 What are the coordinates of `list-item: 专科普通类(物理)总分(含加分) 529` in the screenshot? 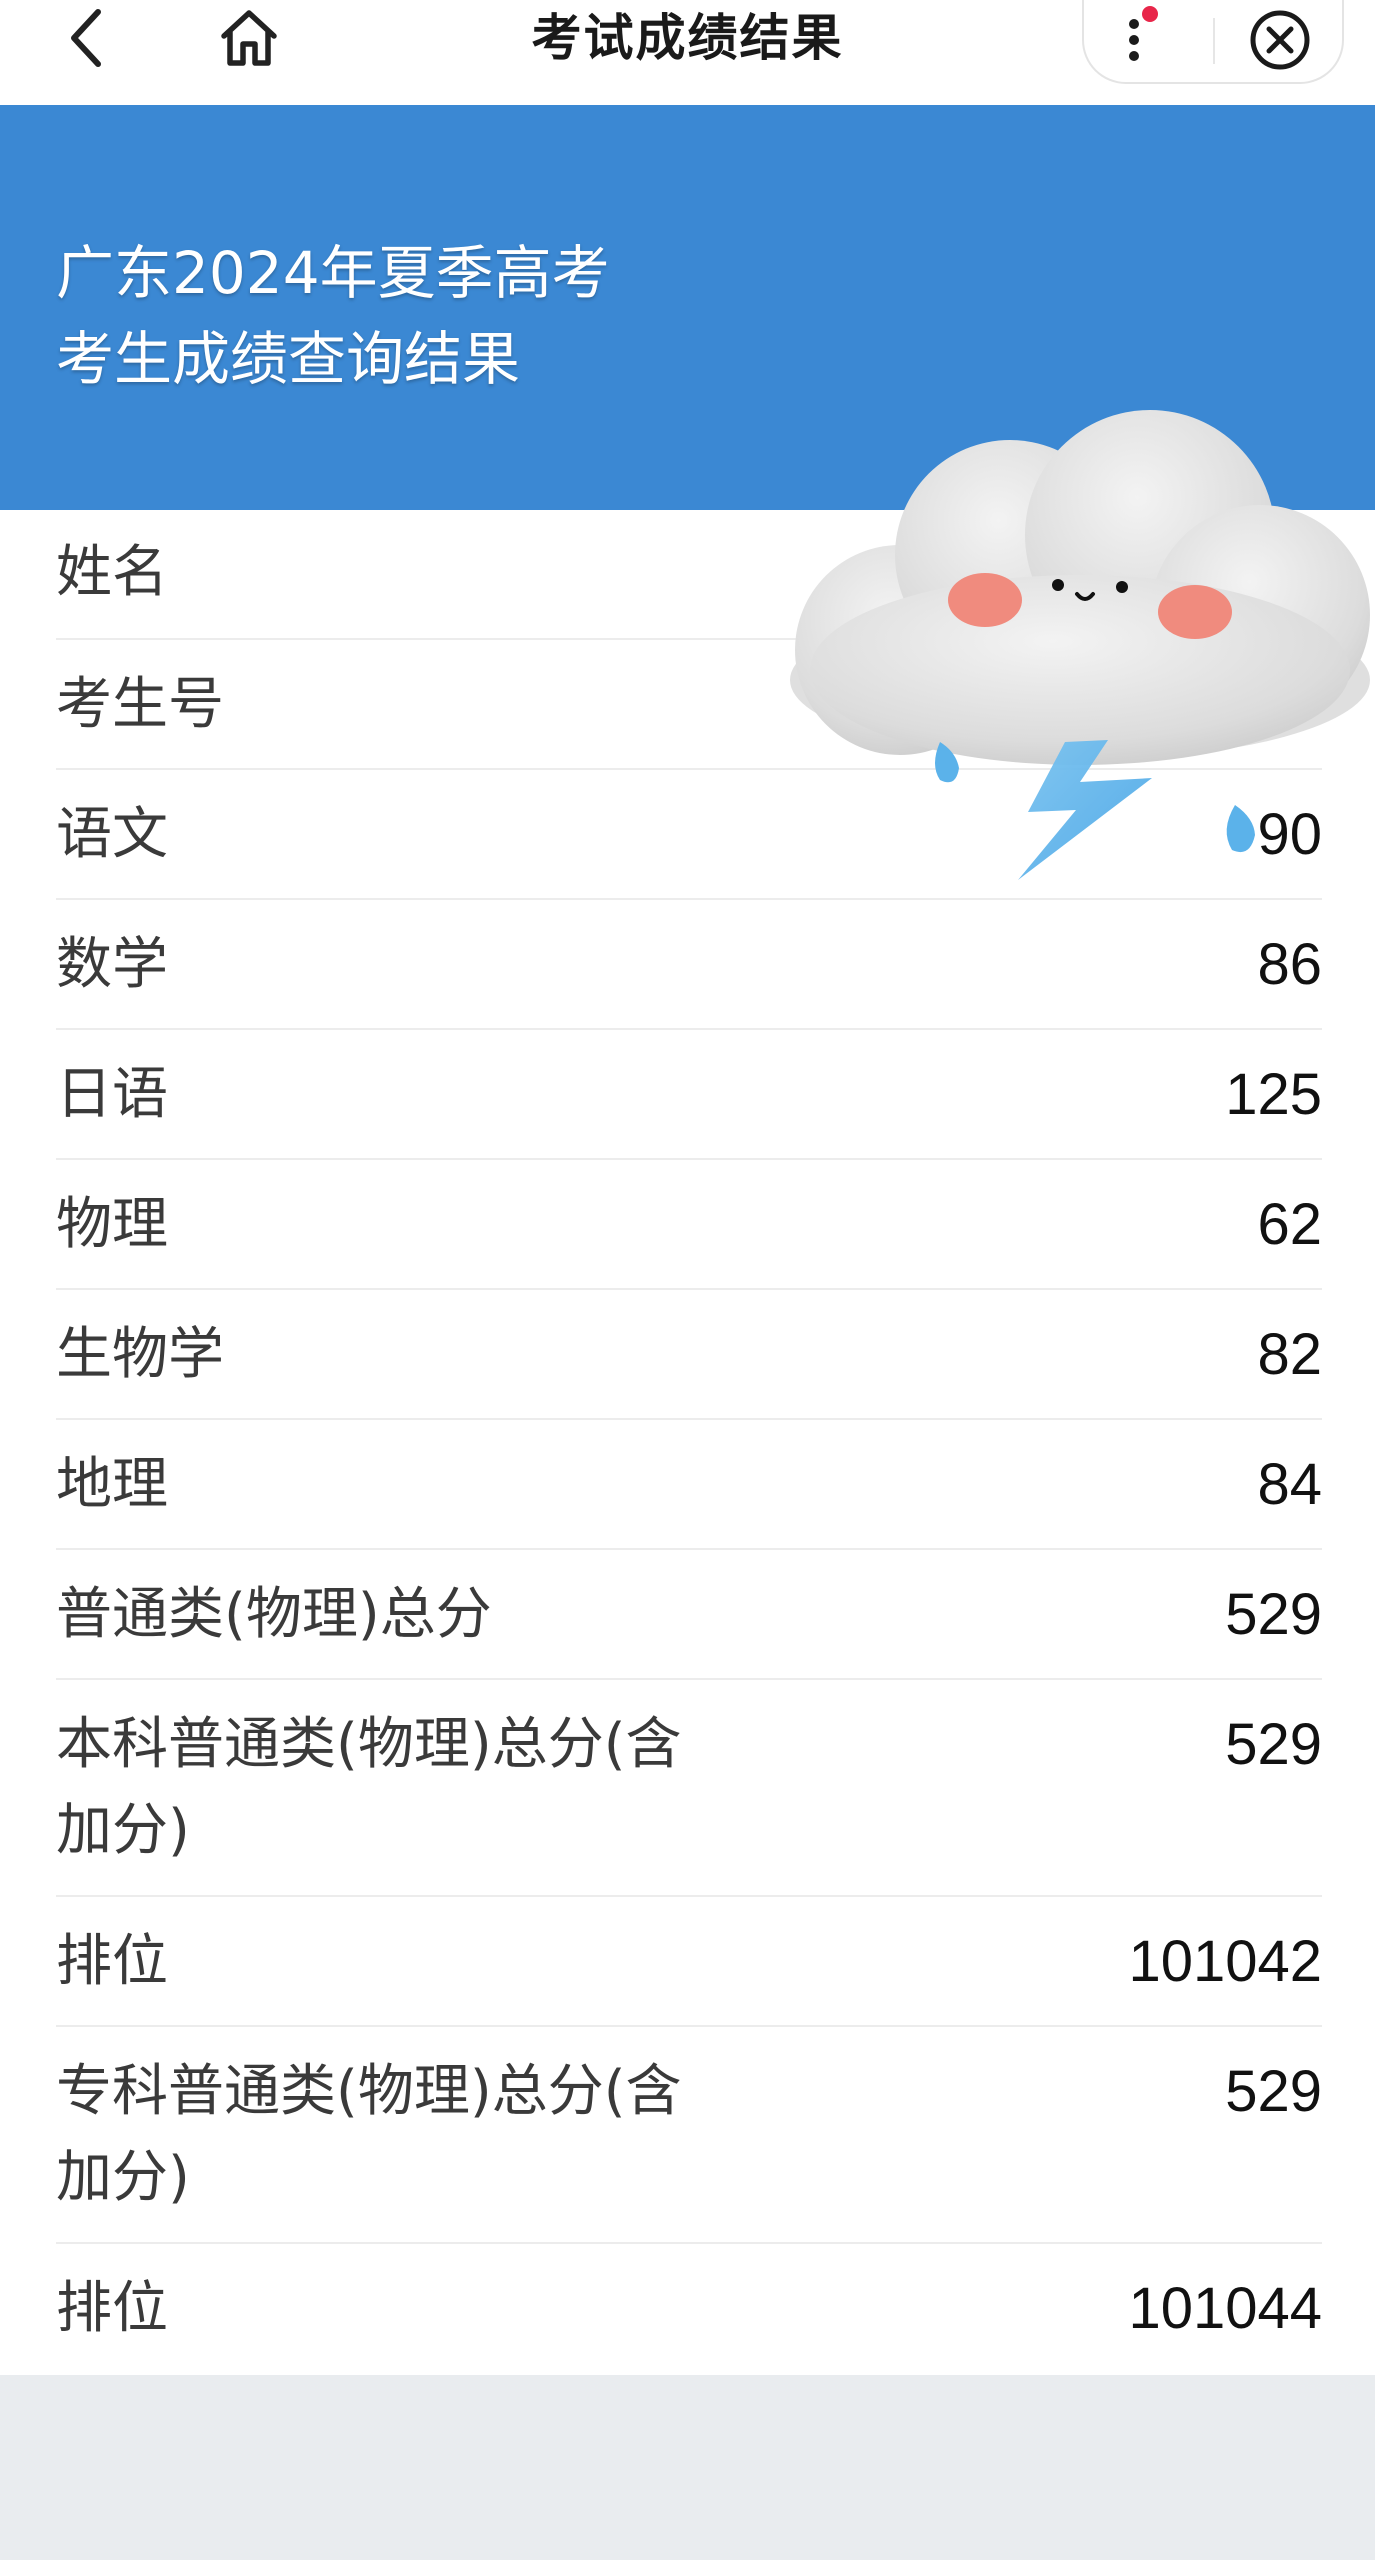 It's located at (689, 2135).